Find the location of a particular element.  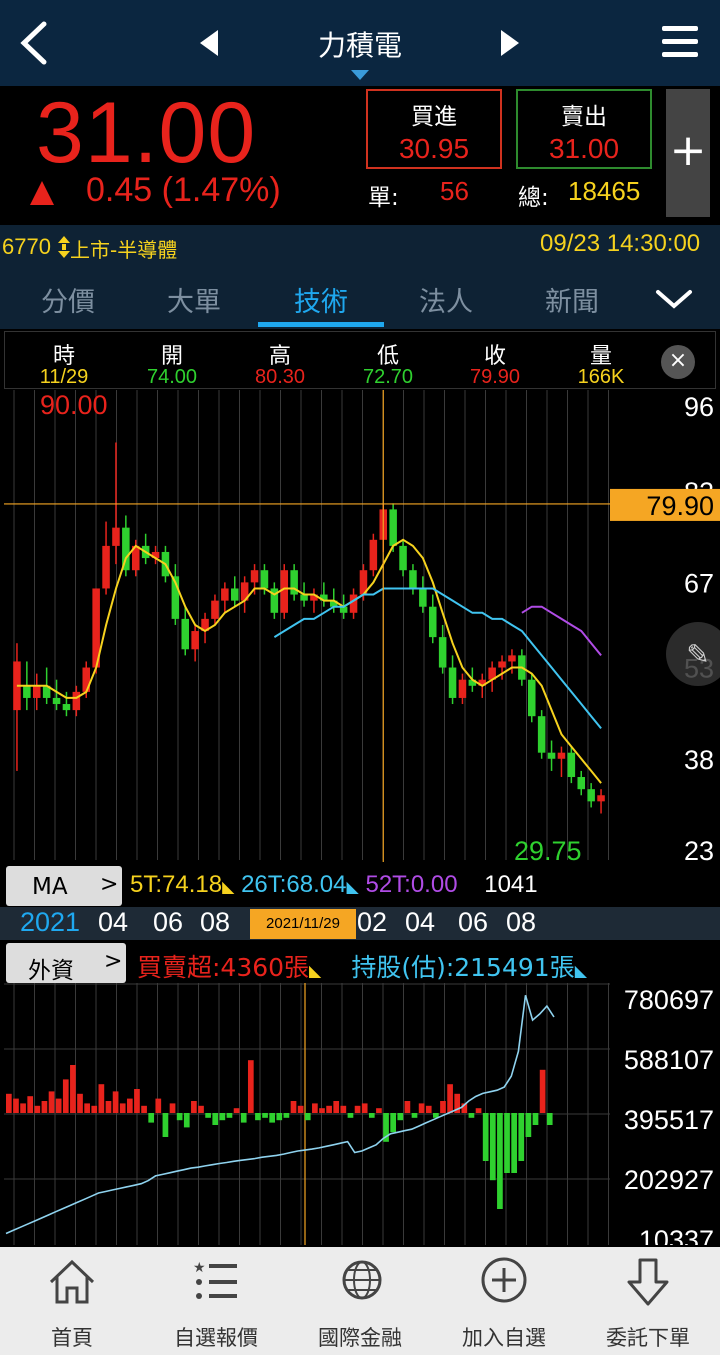

chevron-right-icon: > is located at coordinates (109, 884).